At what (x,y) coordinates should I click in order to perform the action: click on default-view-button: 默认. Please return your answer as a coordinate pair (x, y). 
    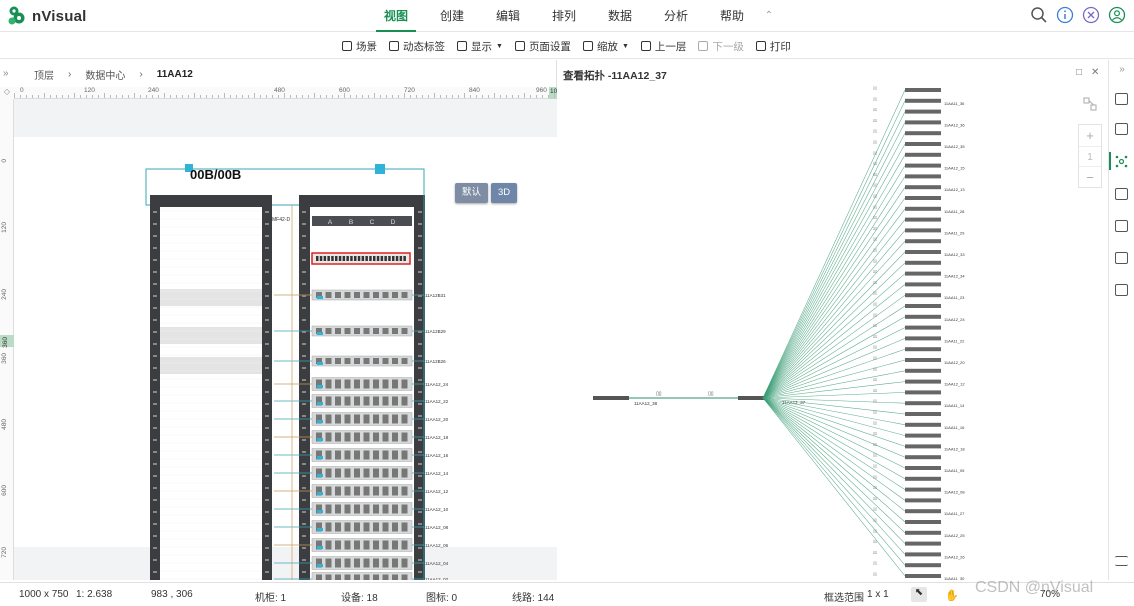
    Looking at the image, I should click on (472, 193).